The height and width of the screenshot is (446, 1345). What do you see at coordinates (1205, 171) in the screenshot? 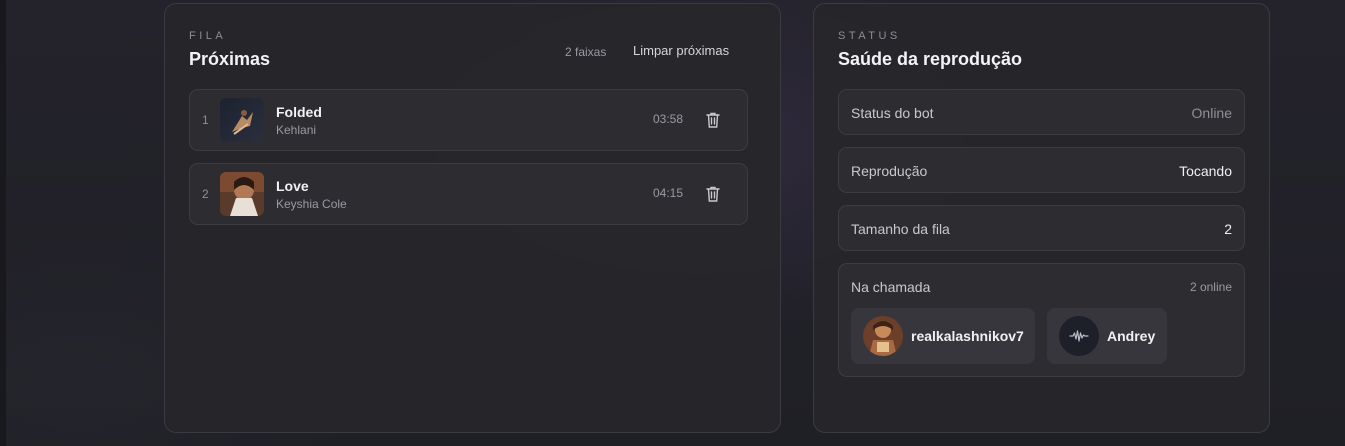
I see `status-row-value: Tocando` at bounding box center [1205, 171].